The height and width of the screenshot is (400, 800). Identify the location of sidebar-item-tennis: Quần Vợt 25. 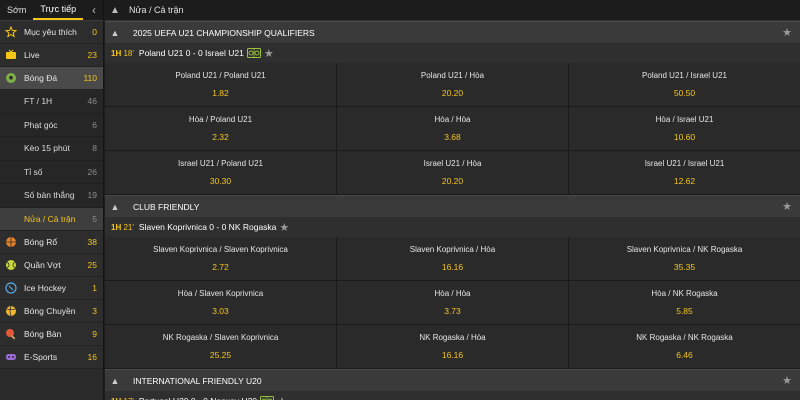
(51, 265).